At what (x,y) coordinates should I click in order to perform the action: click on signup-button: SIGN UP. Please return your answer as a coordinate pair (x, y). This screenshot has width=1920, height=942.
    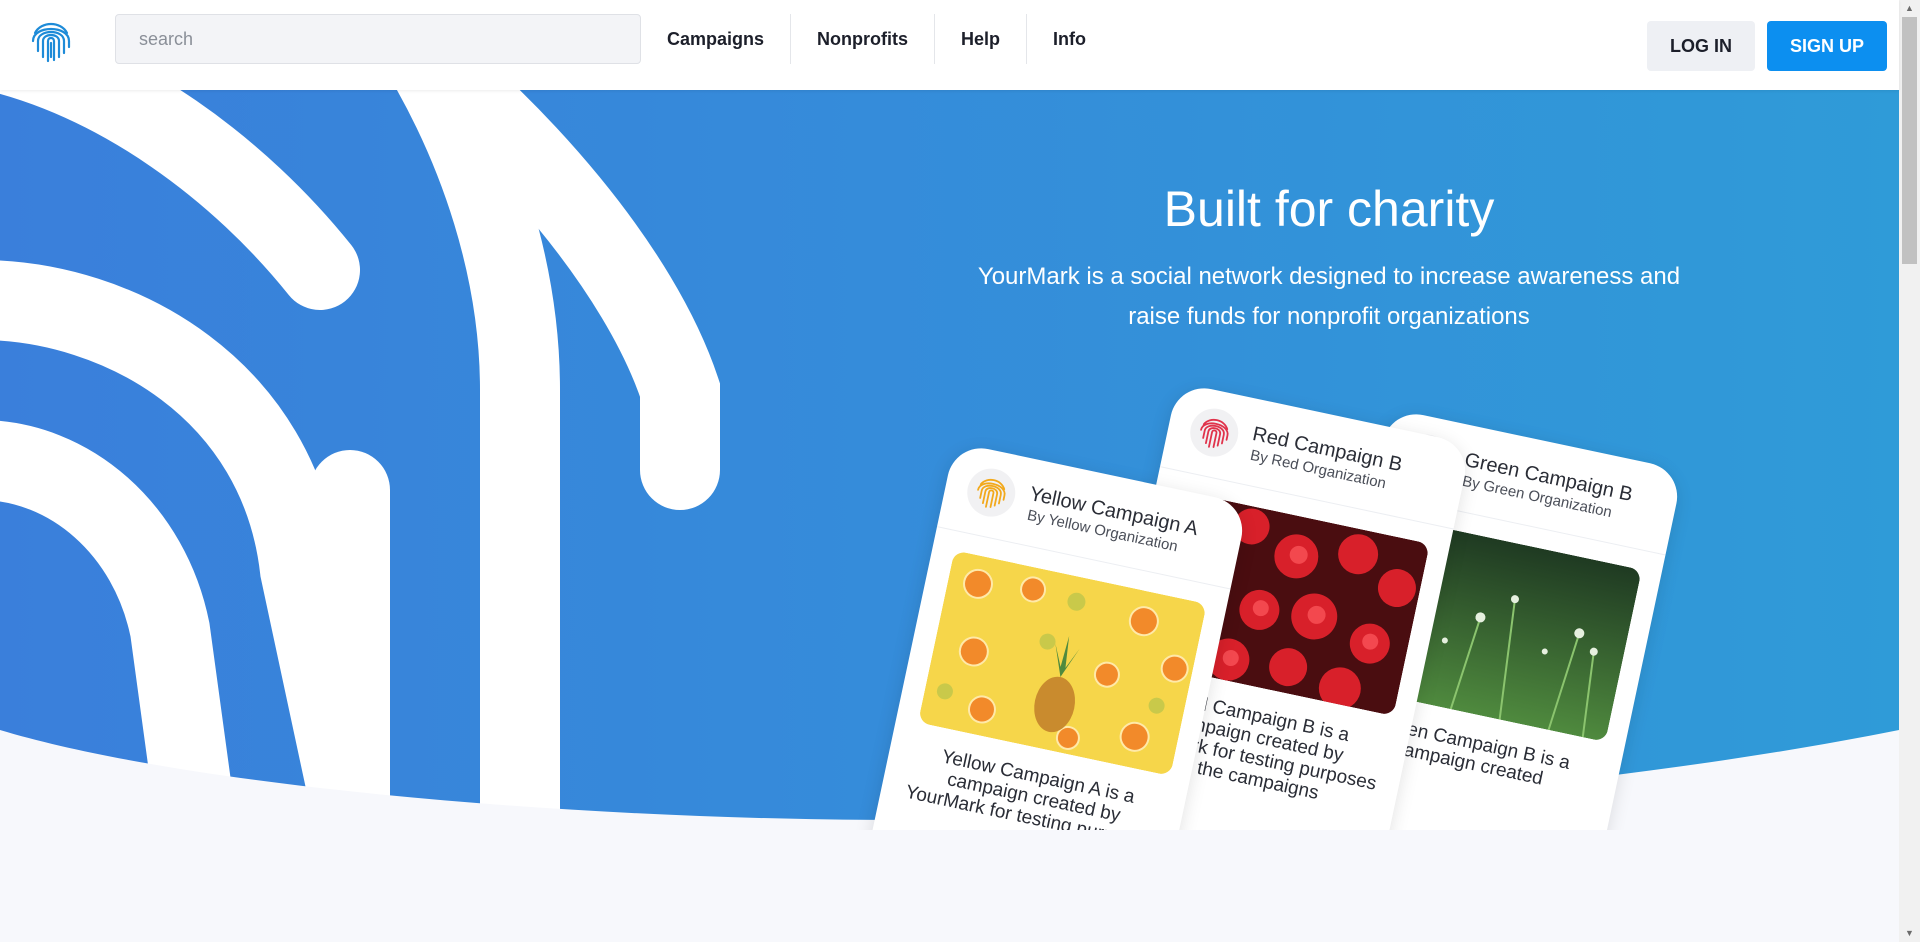
    Looking at the image, I should click on (1827, 46).